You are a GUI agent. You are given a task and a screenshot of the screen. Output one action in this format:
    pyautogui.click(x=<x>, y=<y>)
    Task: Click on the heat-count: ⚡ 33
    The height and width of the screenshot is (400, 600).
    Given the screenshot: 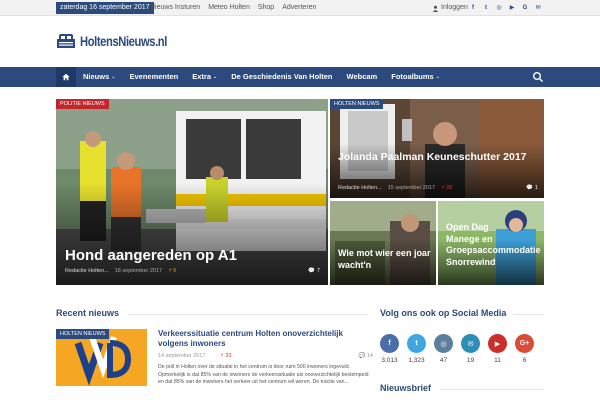 What is the action you would take?
    pyautogui.click(x=226, y=356)
    